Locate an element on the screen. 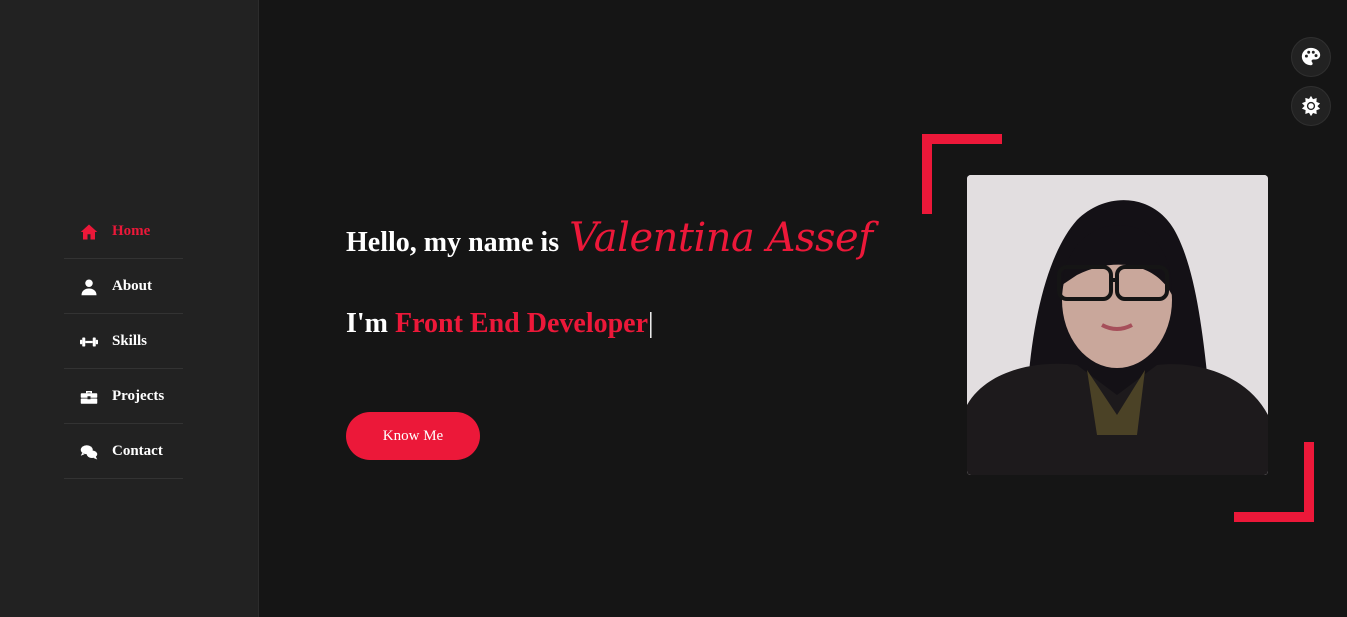 This screenshot has height=617, width=1347. role-heading: I'm Front End Developer| is located at coordinates (500, 324).